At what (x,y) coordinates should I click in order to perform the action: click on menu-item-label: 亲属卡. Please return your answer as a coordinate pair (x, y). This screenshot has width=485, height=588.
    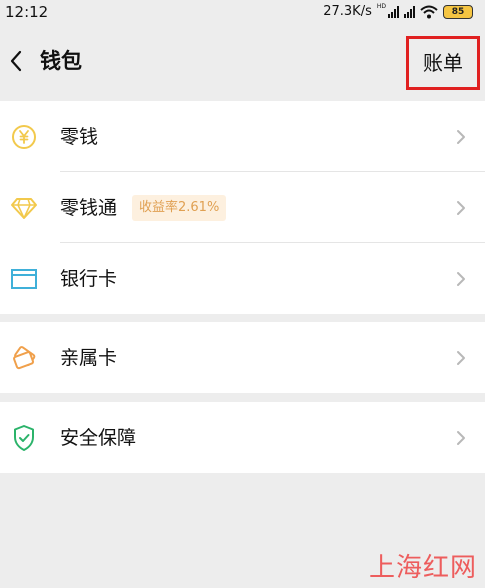
    Looking at the image, I should click on (89, 358).